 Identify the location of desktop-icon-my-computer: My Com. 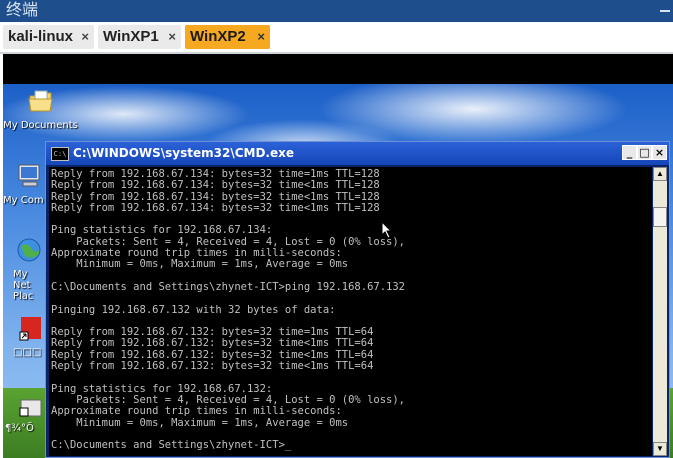
(25, 184).